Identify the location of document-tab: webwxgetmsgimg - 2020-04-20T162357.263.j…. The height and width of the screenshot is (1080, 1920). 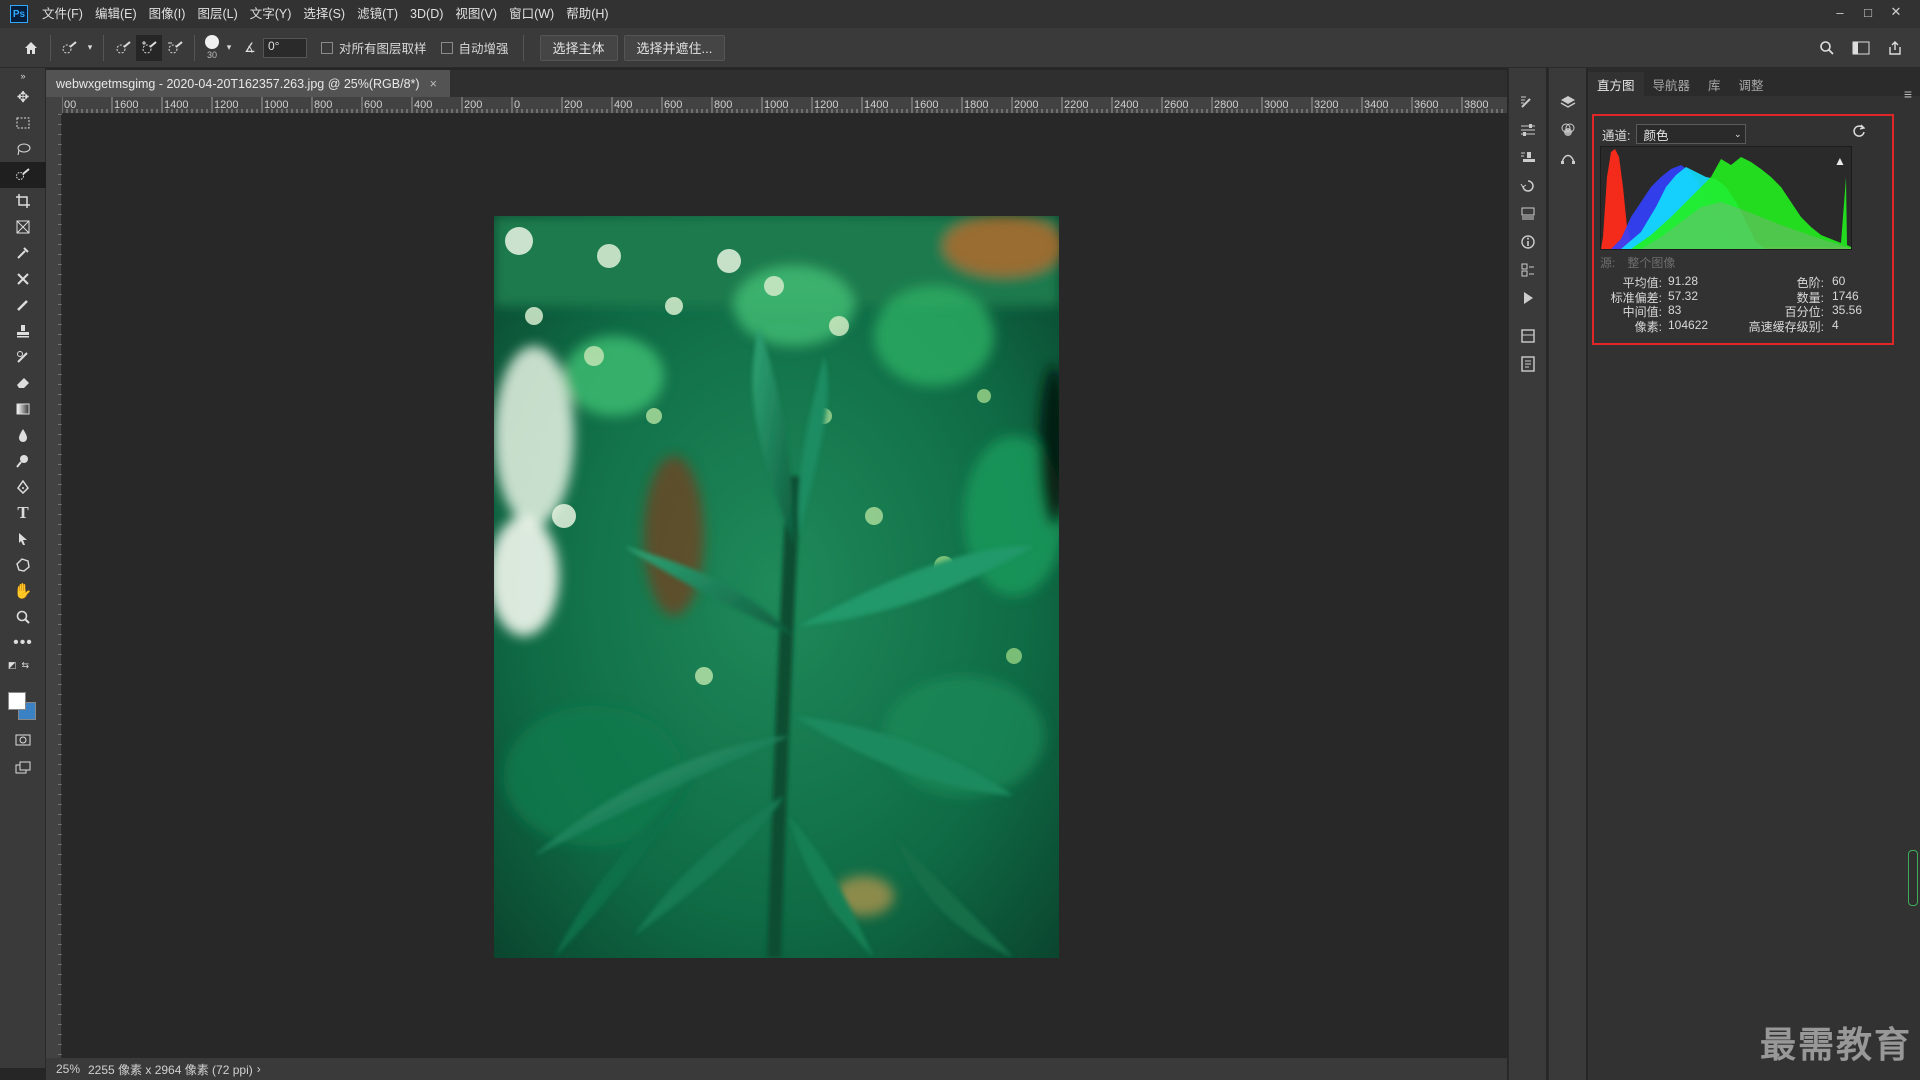
(248, 83).